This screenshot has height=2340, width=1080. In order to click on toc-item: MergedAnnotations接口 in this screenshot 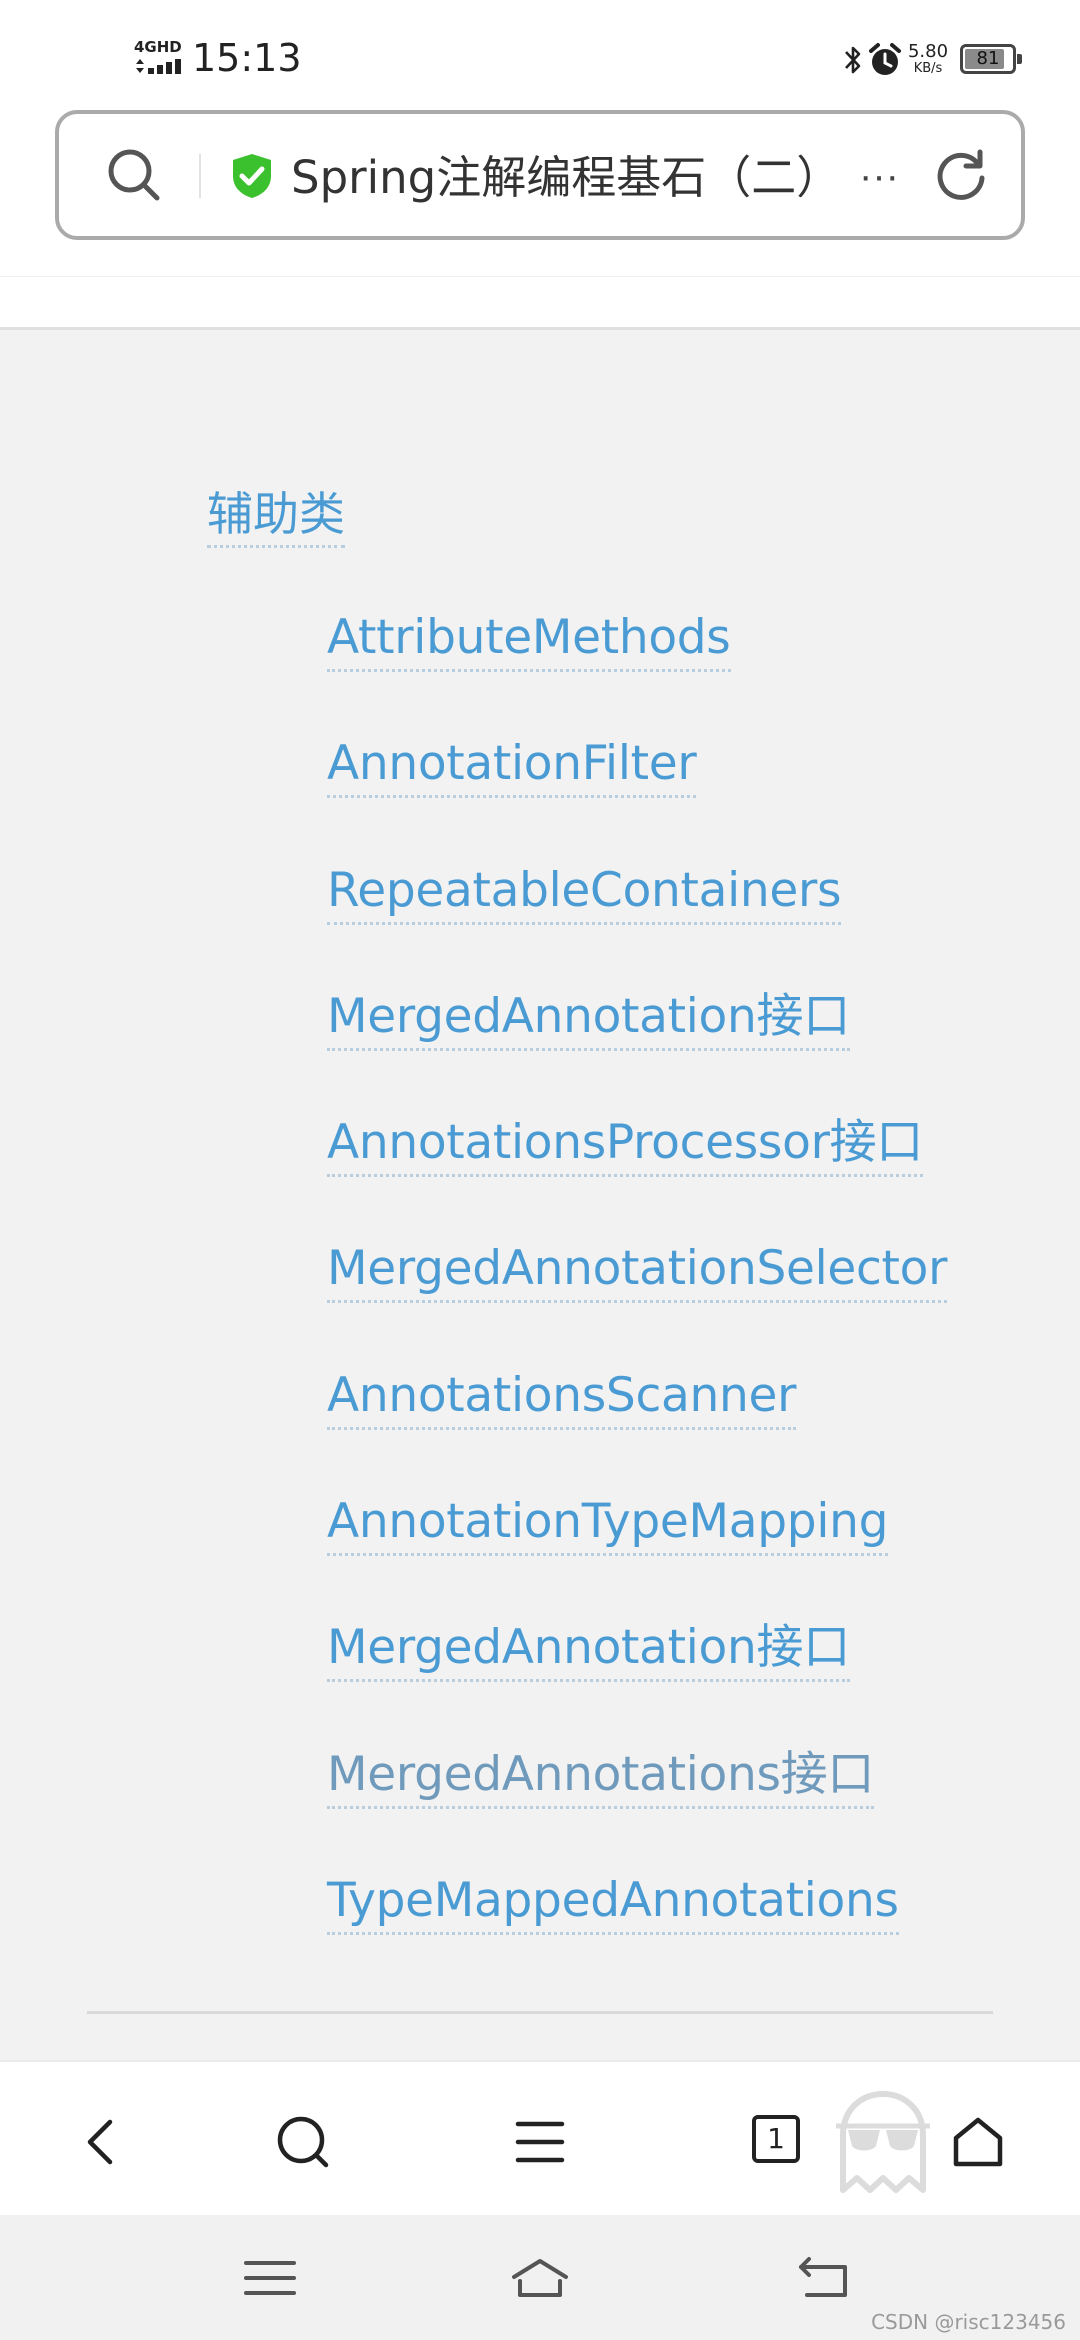, I will do `click(637, 1808)`.